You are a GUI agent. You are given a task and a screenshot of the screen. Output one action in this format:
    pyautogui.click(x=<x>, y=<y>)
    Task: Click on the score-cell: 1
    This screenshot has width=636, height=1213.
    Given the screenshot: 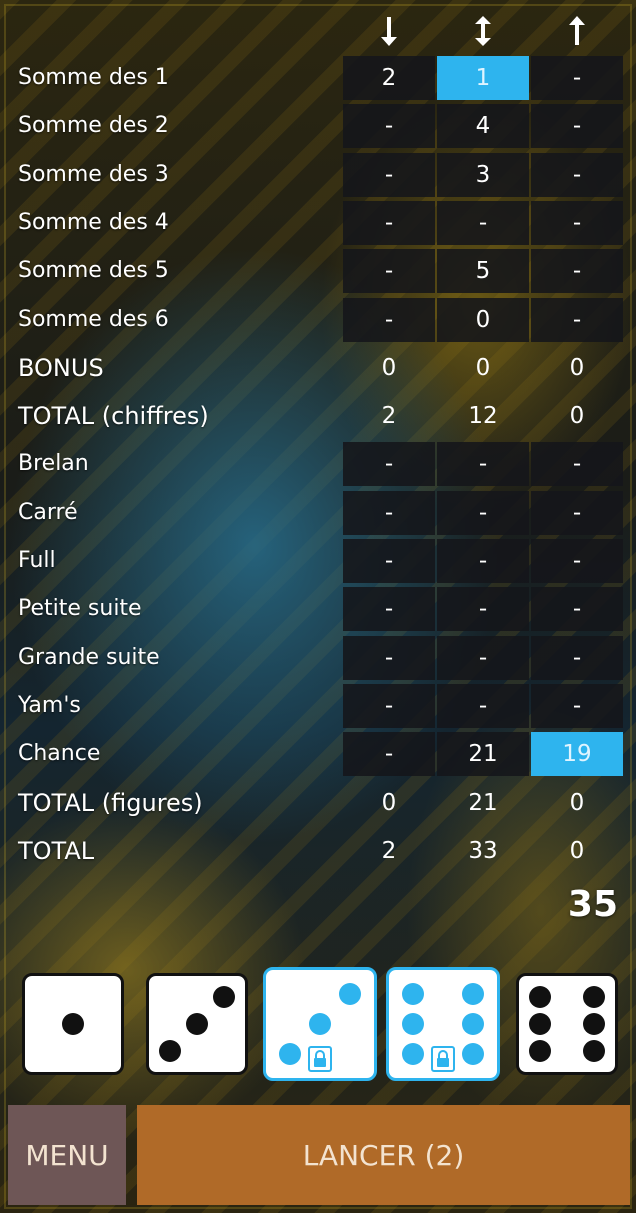 What is the action you would take?
    pyautogui.click(x=483, y=78)
    